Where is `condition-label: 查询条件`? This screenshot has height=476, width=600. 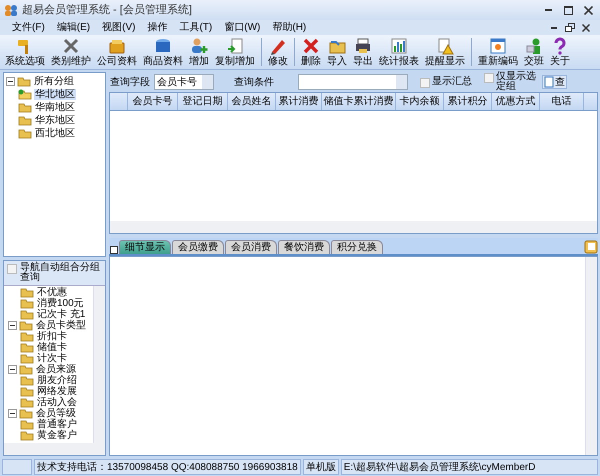 condition-label: 查询条件 is located at coordinates (254, 82).